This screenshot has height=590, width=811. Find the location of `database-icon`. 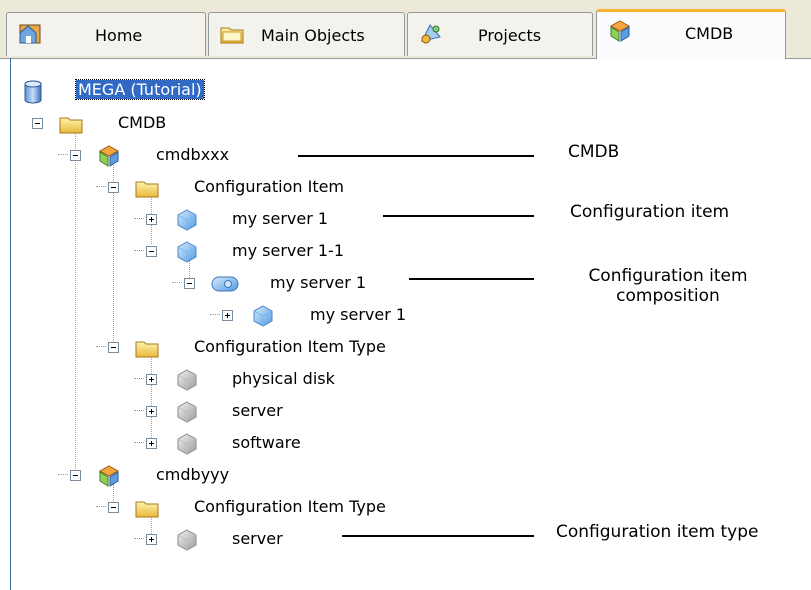

database-icon is located at coordinates (33, 92).